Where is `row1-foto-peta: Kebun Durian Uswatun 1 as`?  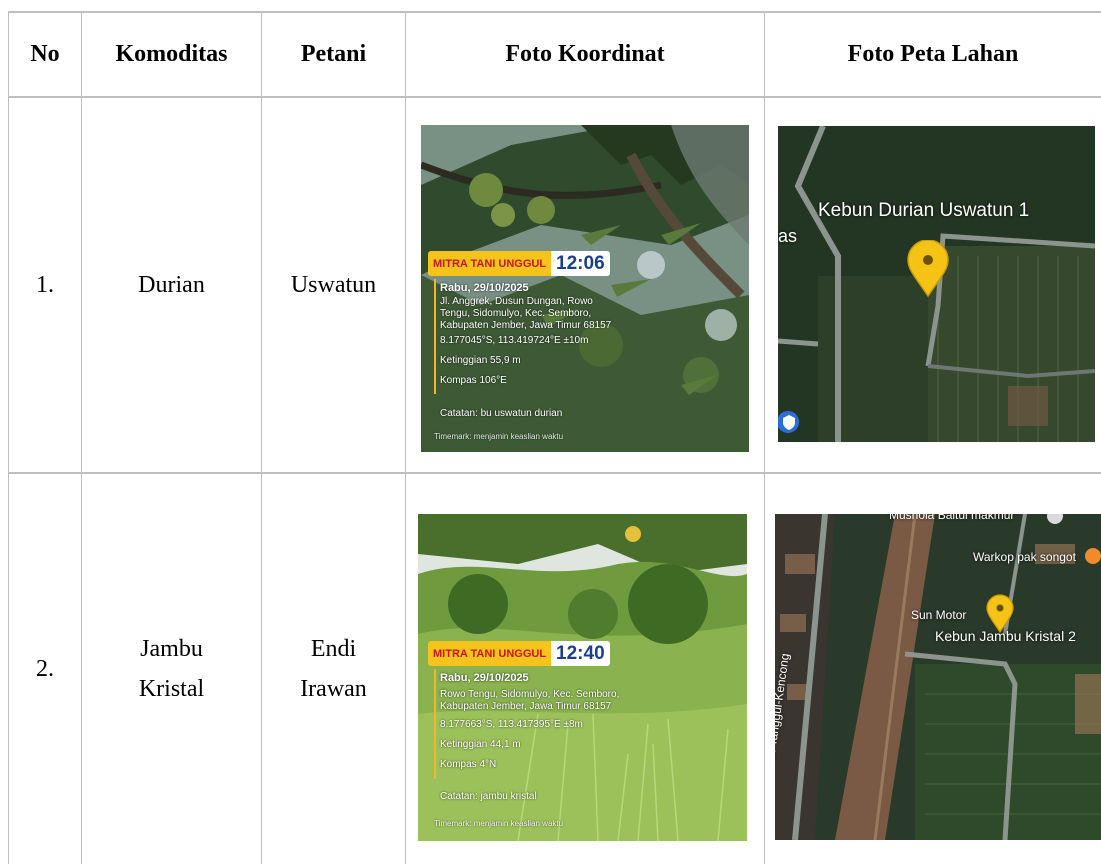 row1-foto-peta: Kebun Durian Uswatun 1 as is located at coordinates (936, 284).